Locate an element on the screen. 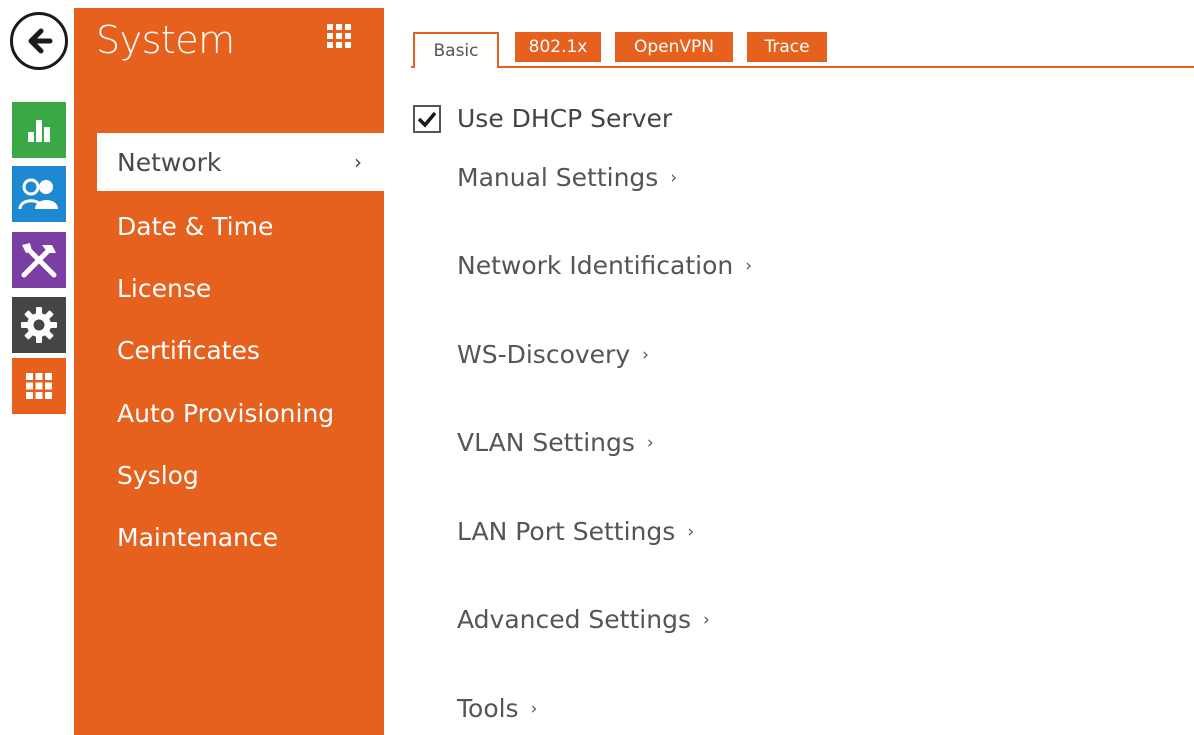  link-label: Manual Settings is located at coordinates (558, 177).